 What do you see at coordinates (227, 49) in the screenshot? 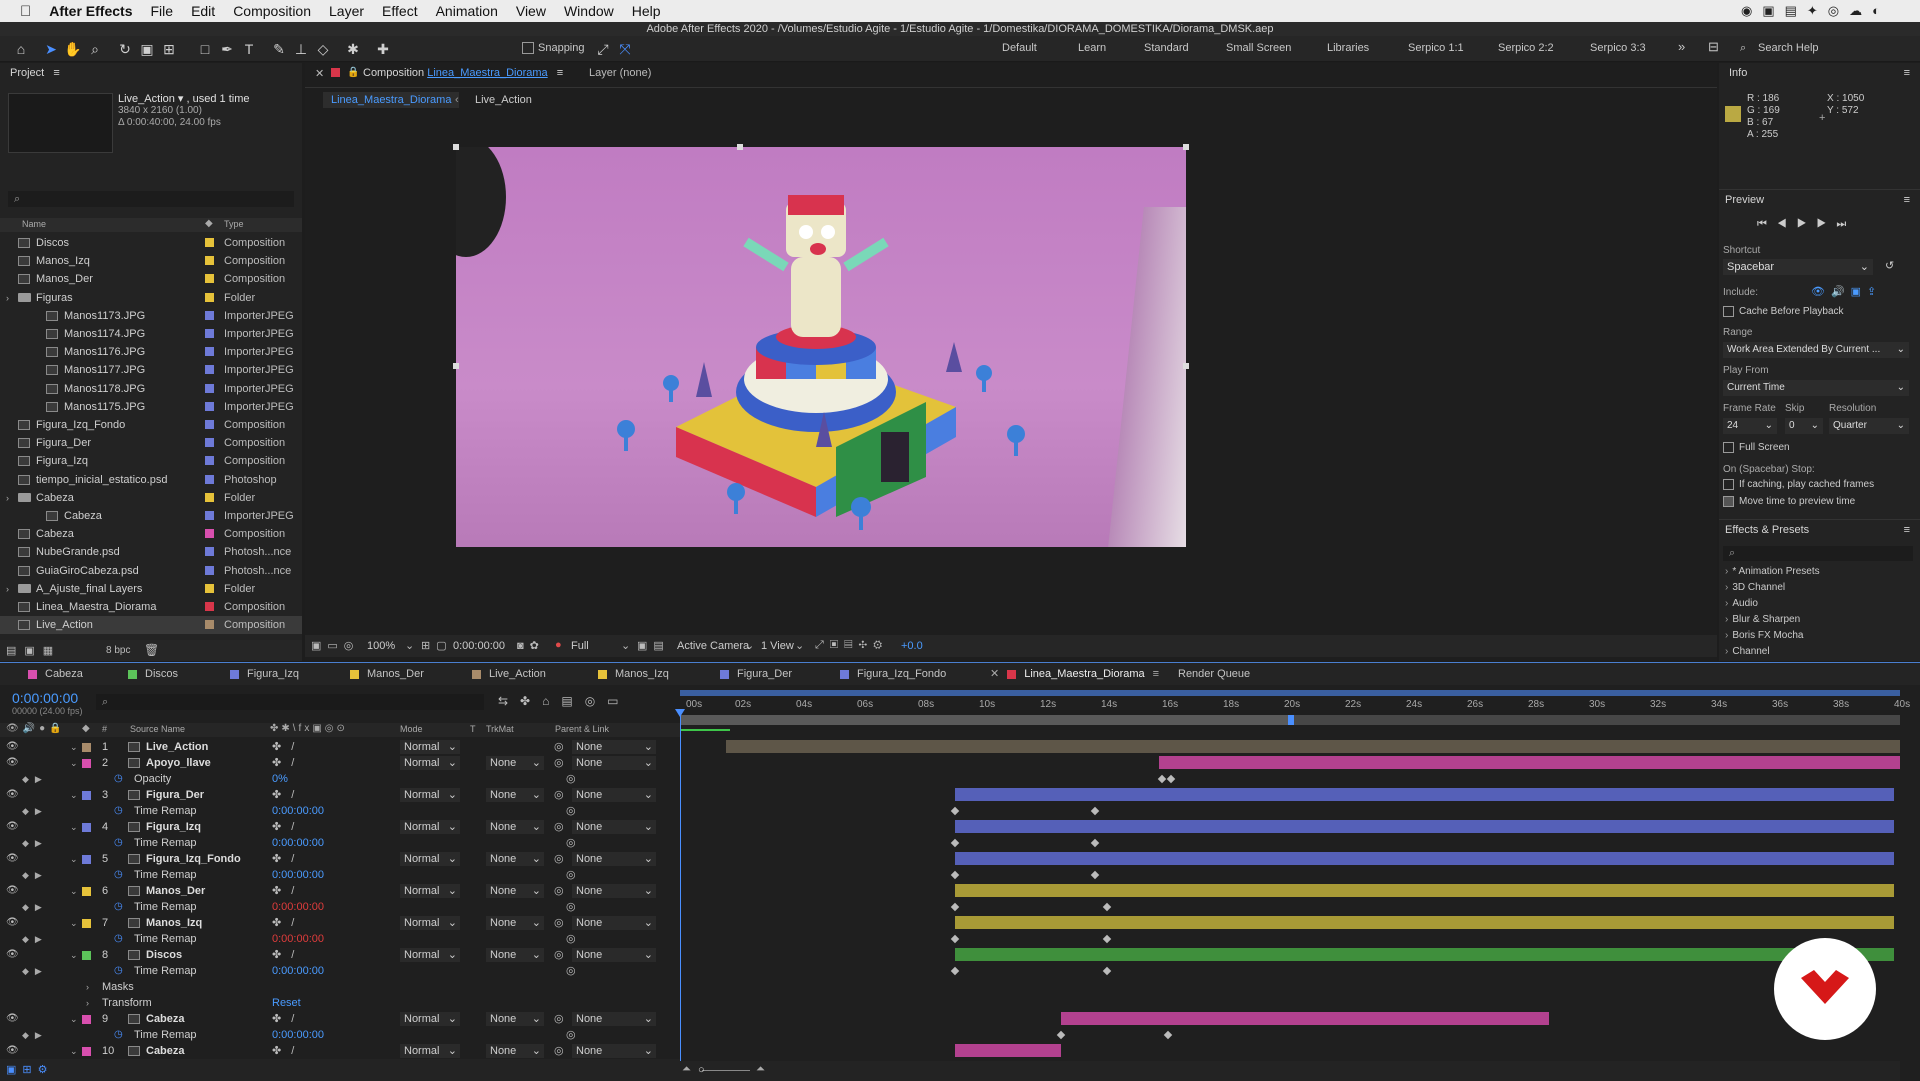
I see `pen-tool-icon: ✒` at bounding box center [227, 49].